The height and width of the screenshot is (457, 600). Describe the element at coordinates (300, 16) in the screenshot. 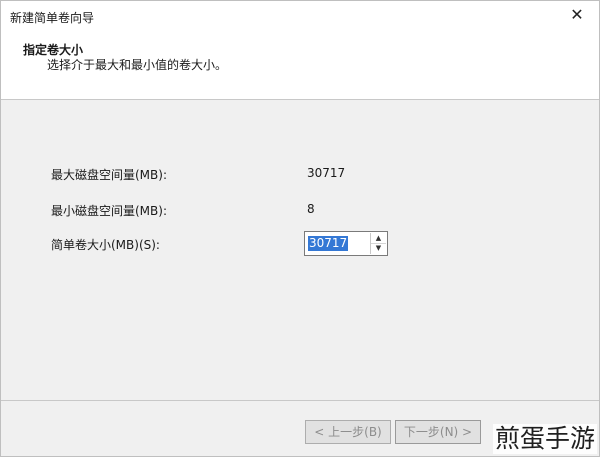

I see `title-bar: 新建简单卷向导 ✕` at that location.